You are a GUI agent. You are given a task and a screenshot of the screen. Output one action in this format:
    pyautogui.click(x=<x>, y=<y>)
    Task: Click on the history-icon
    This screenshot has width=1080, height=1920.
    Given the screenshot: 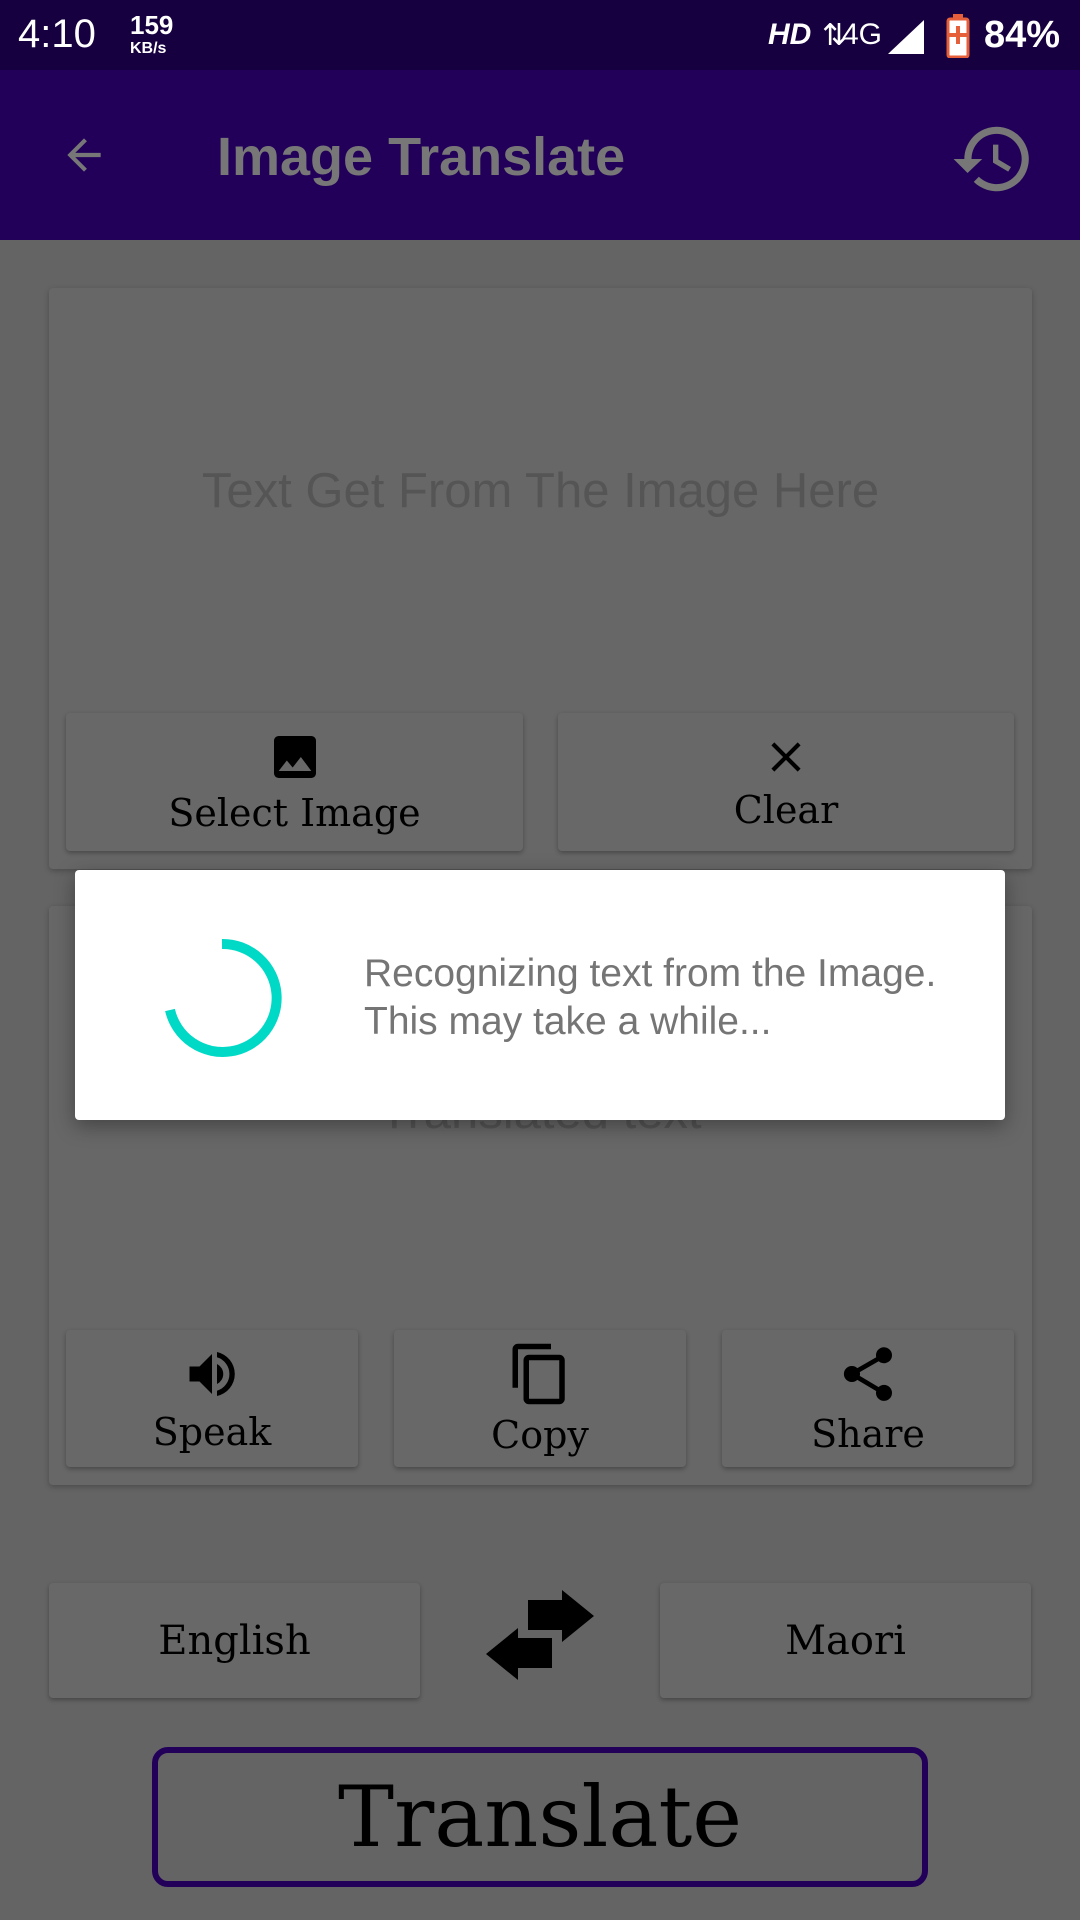 What is the action you would take?
    pyautogui.click(x=993, y=159)
    